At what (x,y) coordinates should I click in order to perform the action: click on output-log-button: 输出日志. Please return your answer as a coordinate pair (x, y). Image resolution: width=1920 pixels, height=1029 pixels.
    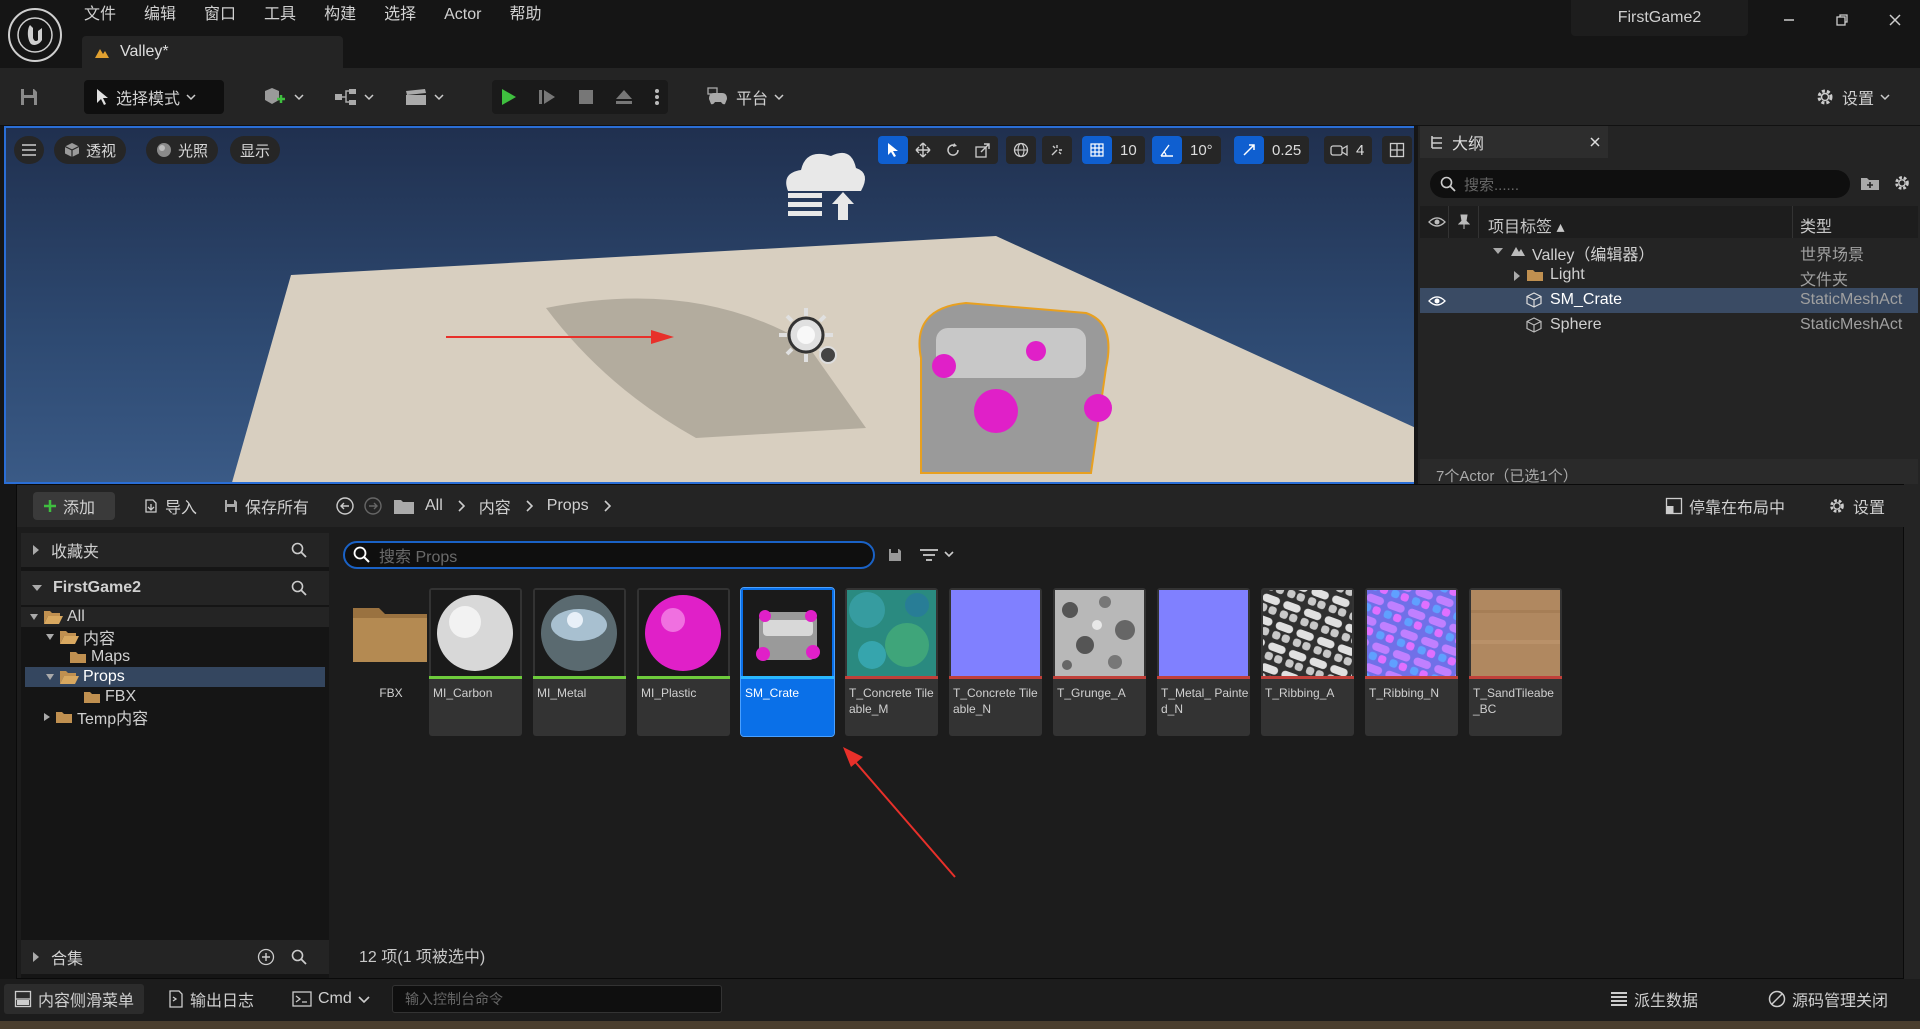
    Looking at the image, I should click on (211, 999).